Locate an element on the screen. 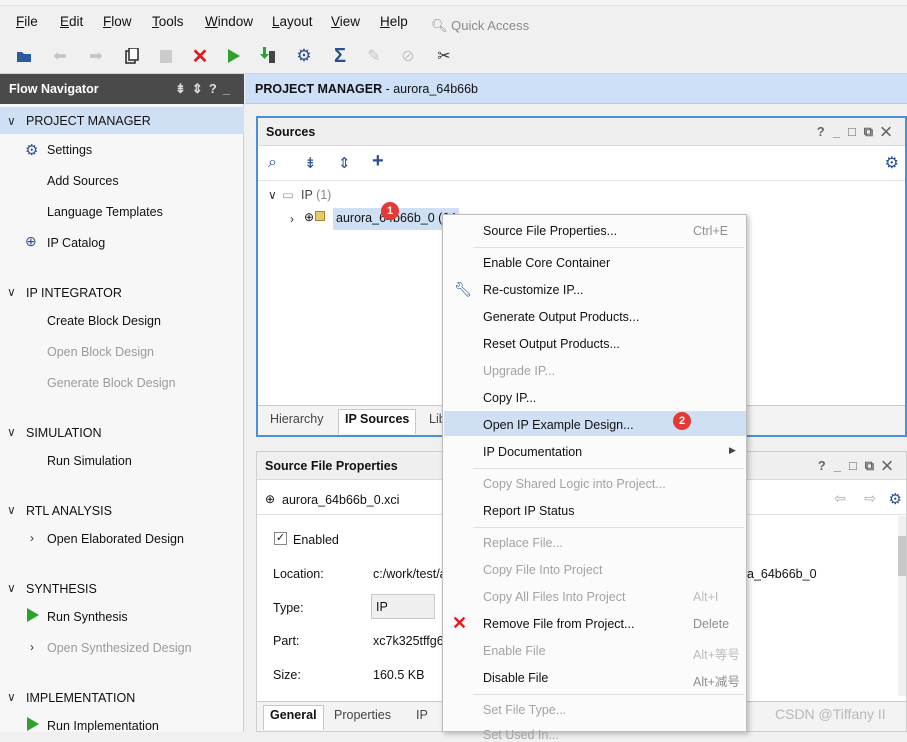 The height and width of the screenshot is (742, 907). search-icon: 🔍︎ is located at coordinates (439, 25).